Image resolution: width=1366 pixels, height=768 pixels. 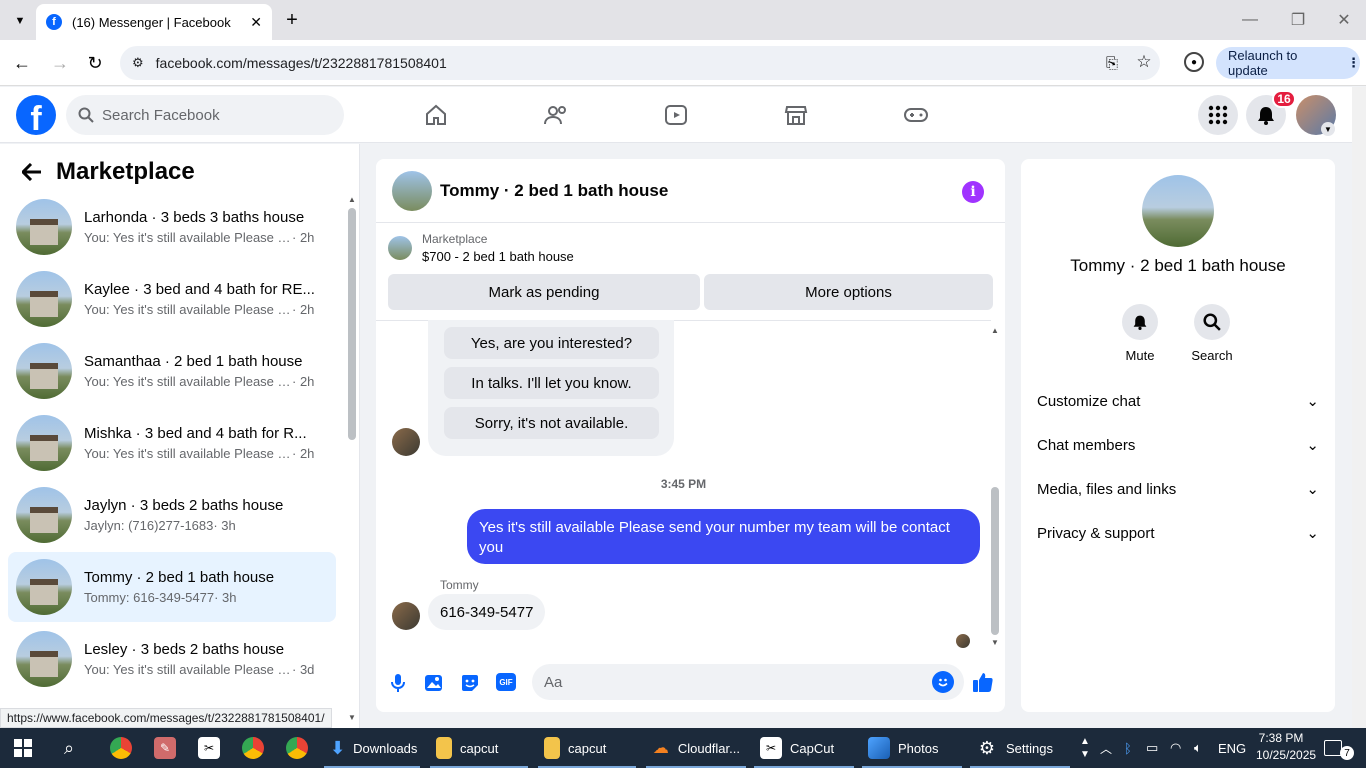 I want to click on info-icon: i, so click(x=973, y=192).